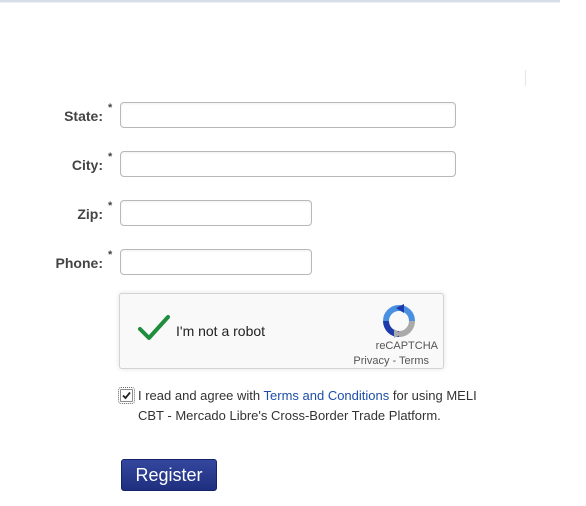 This screenshot has width=586, height=506. Describe the element at coordinates (154, 328) in the screenshot. I see `recaptcha-checkmark-icon` at that location.